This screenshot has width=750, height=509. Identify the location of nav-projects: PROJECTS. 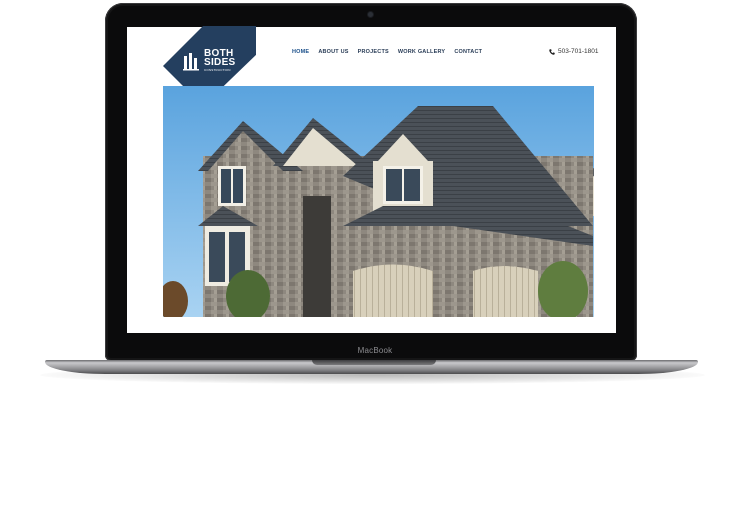
(373, 52).